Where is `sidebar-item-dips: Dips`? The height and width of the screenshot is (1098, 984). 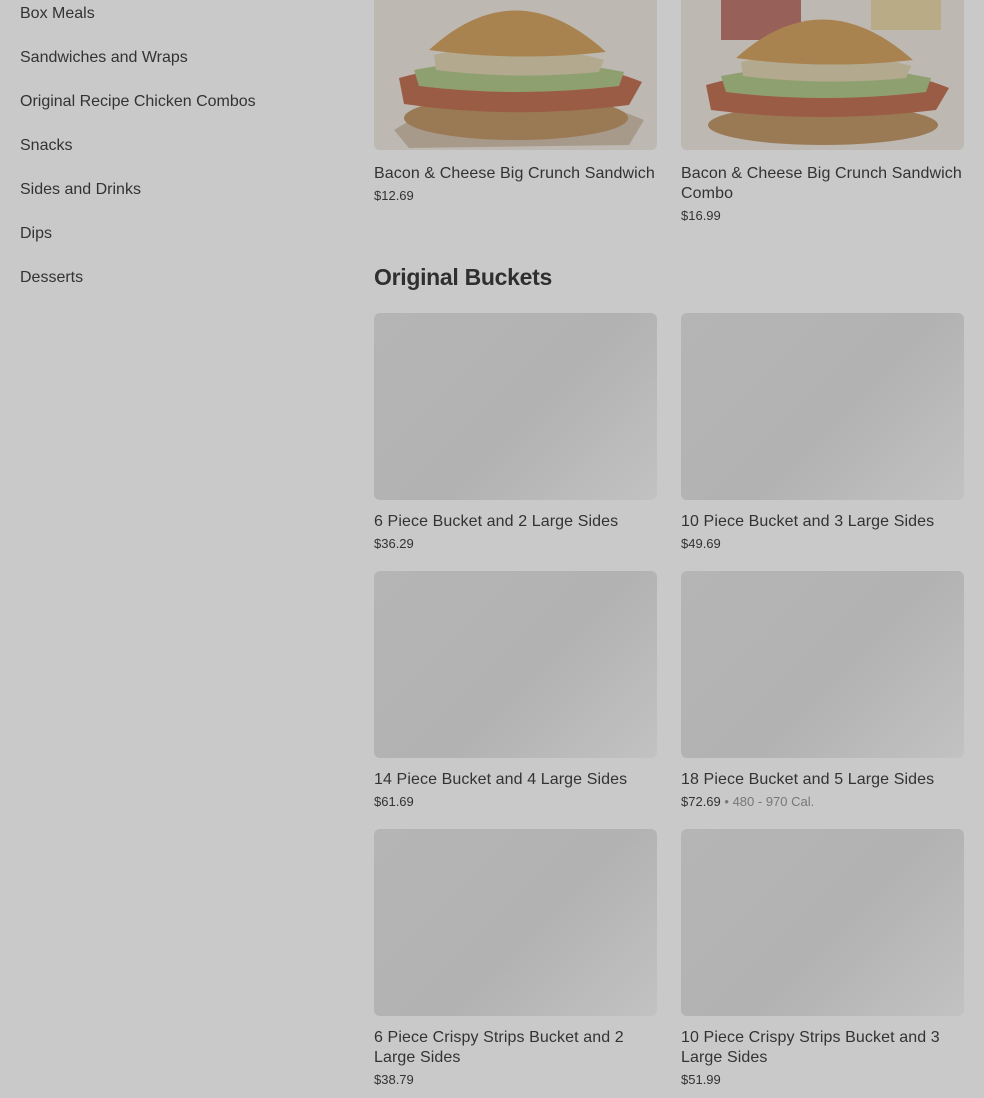
sidebar-item-dips: Dips is located at coordinates (180, 242).